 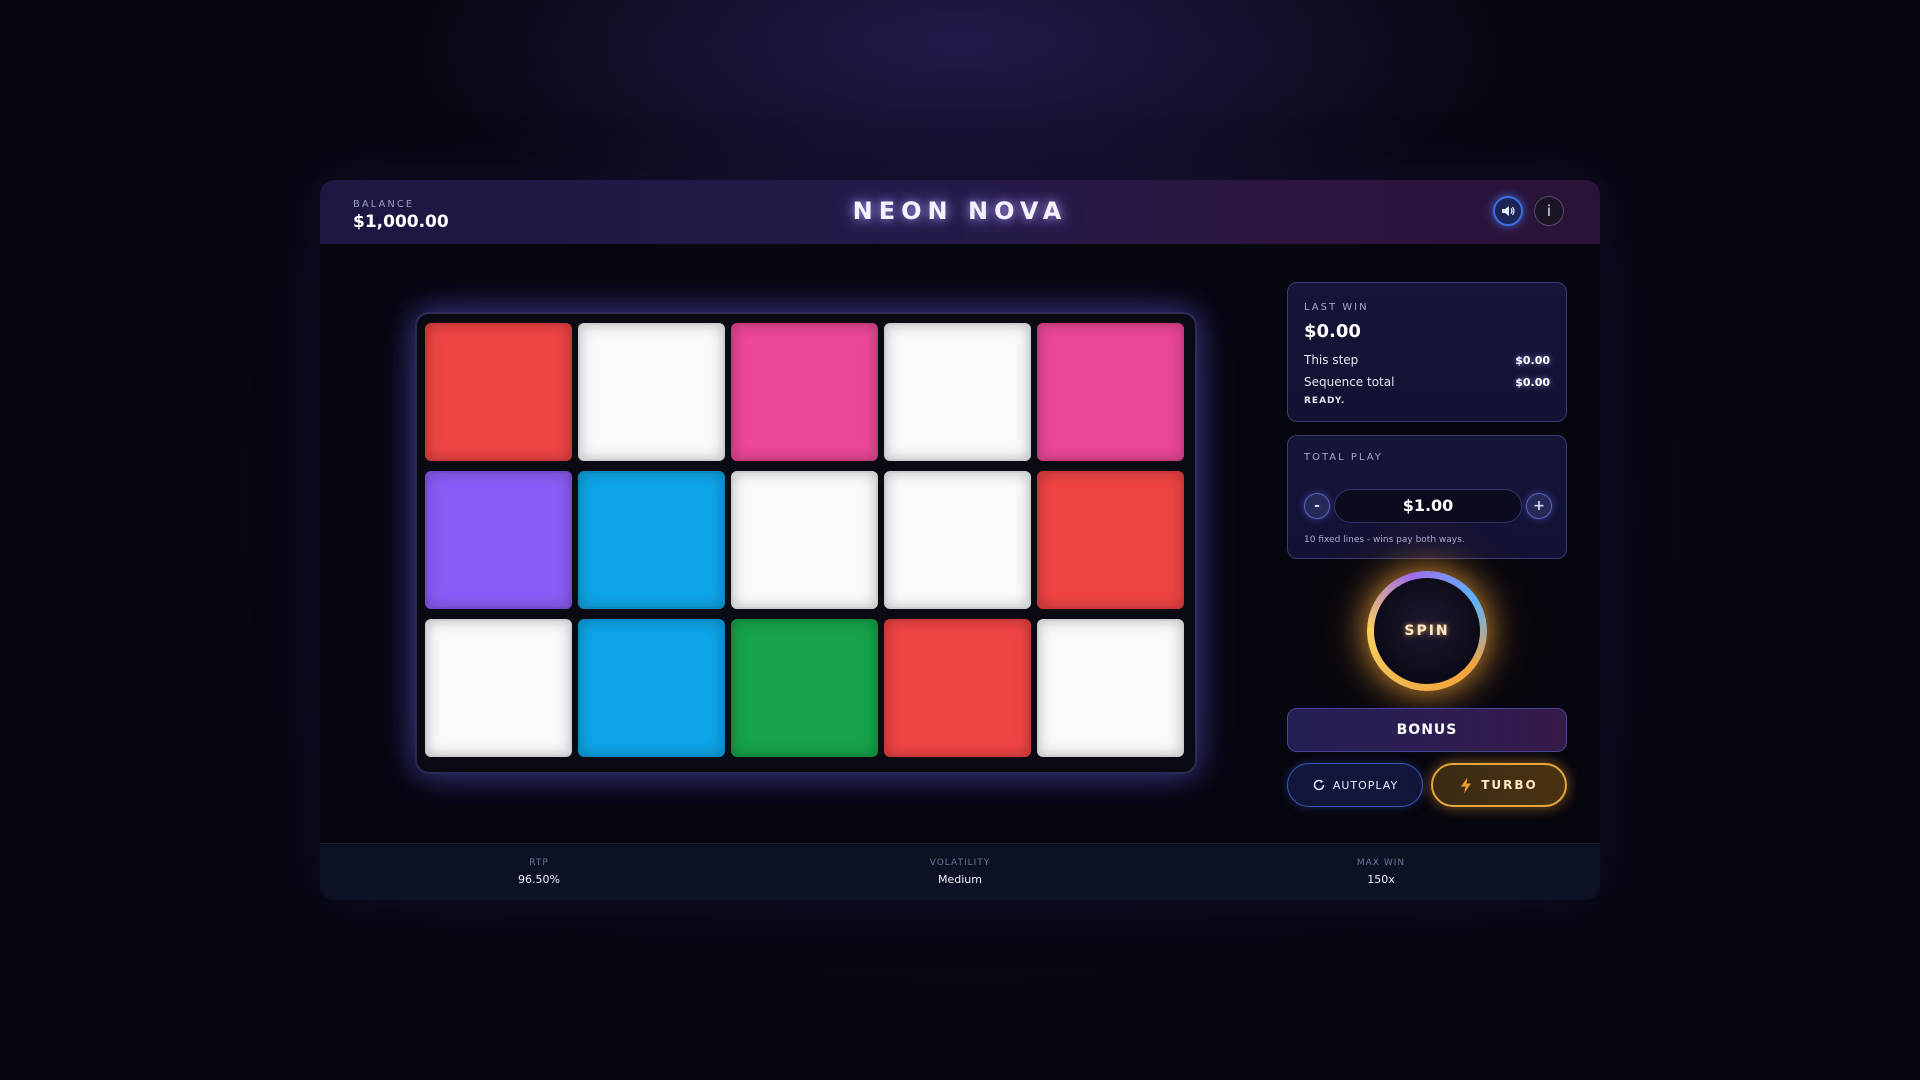 I want to click on stat-rtp: RTP 96.50%, so click(x=539, y=872).